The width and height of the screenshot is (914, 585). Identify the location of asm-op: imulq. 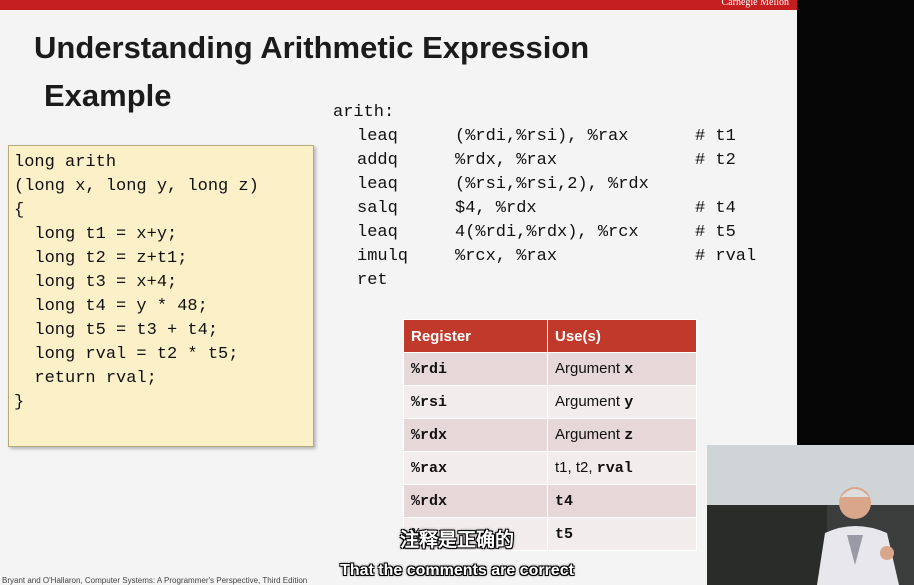
(383, 256).